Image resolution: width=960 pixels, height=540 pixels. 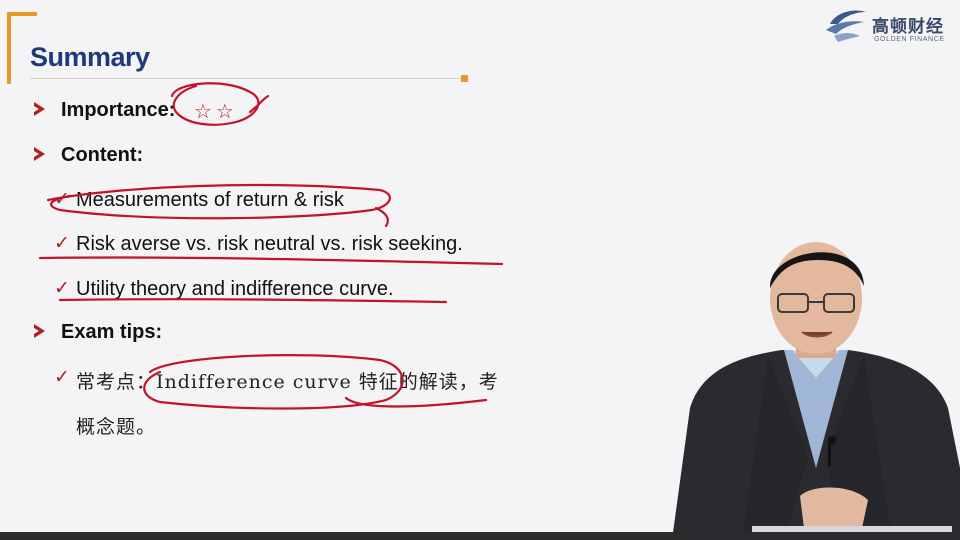 What do you see at coordinates (90, 57) in the screenshot?
I see `slide-title: Summary` at bounding box center [90, 57].